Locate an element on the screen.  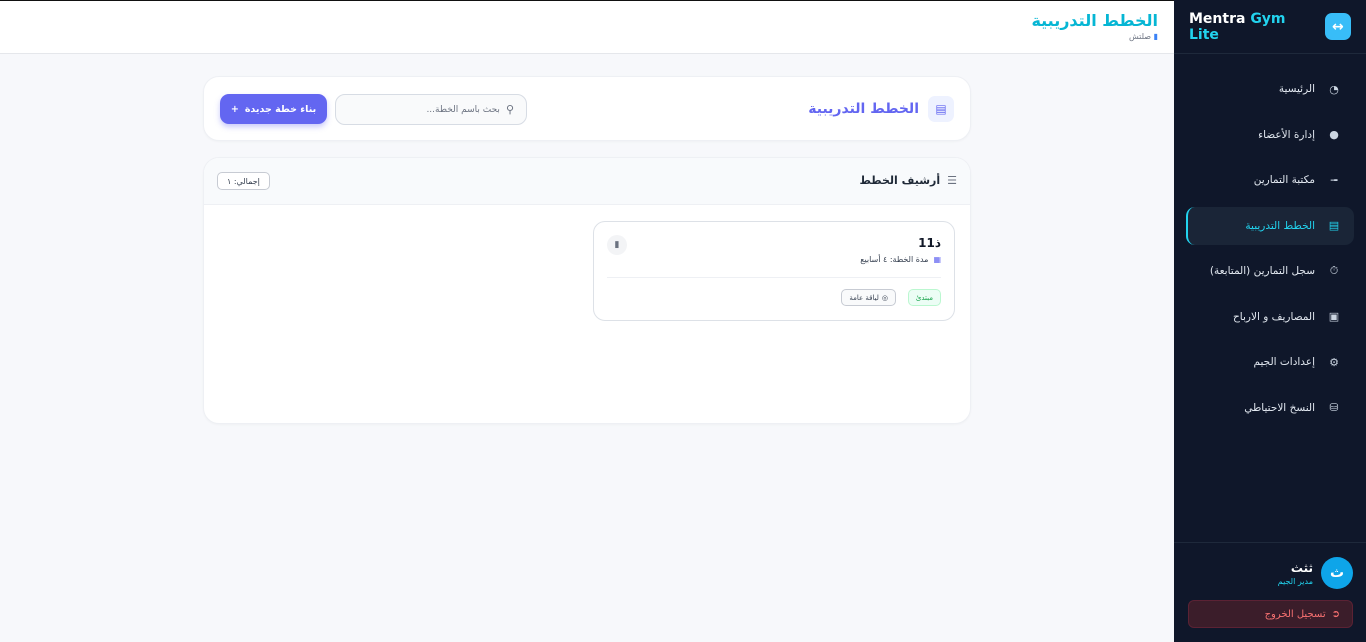
logout-button: ➲ تسجيل الخروج is located at coordinates (1270, 614).